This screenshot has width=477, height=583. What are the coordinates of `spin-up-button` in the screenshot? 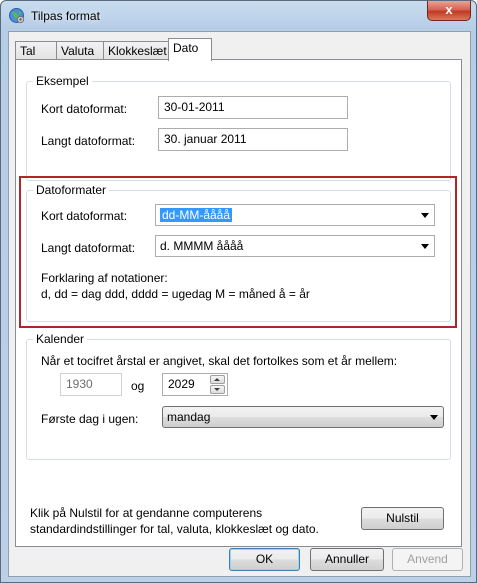 It's located at (217, 379).